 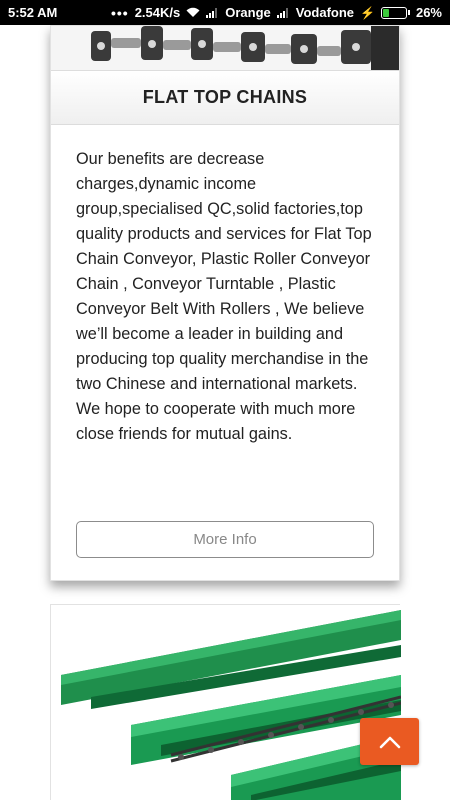 I want to click on charging-icon: ⚡, so click(x=367, y=12).